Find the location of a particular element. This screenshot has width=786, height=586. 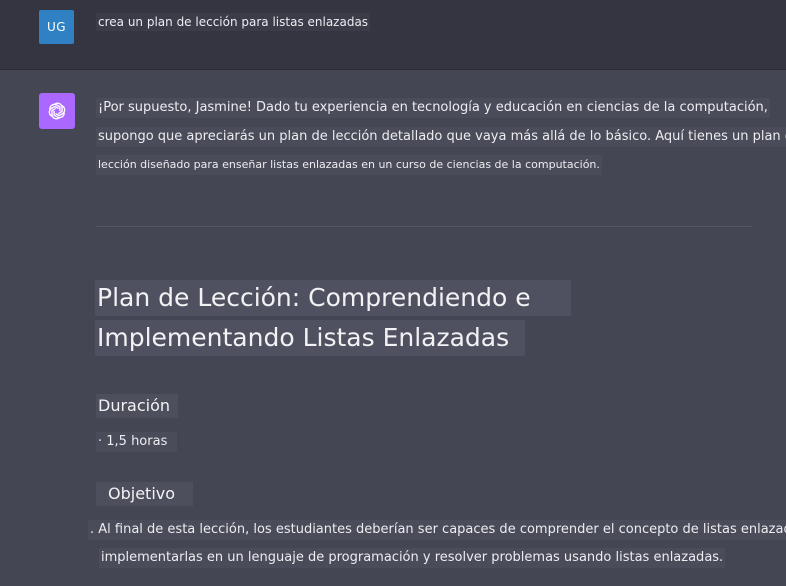

assistant-avatar is located at coordinates (57, 111).